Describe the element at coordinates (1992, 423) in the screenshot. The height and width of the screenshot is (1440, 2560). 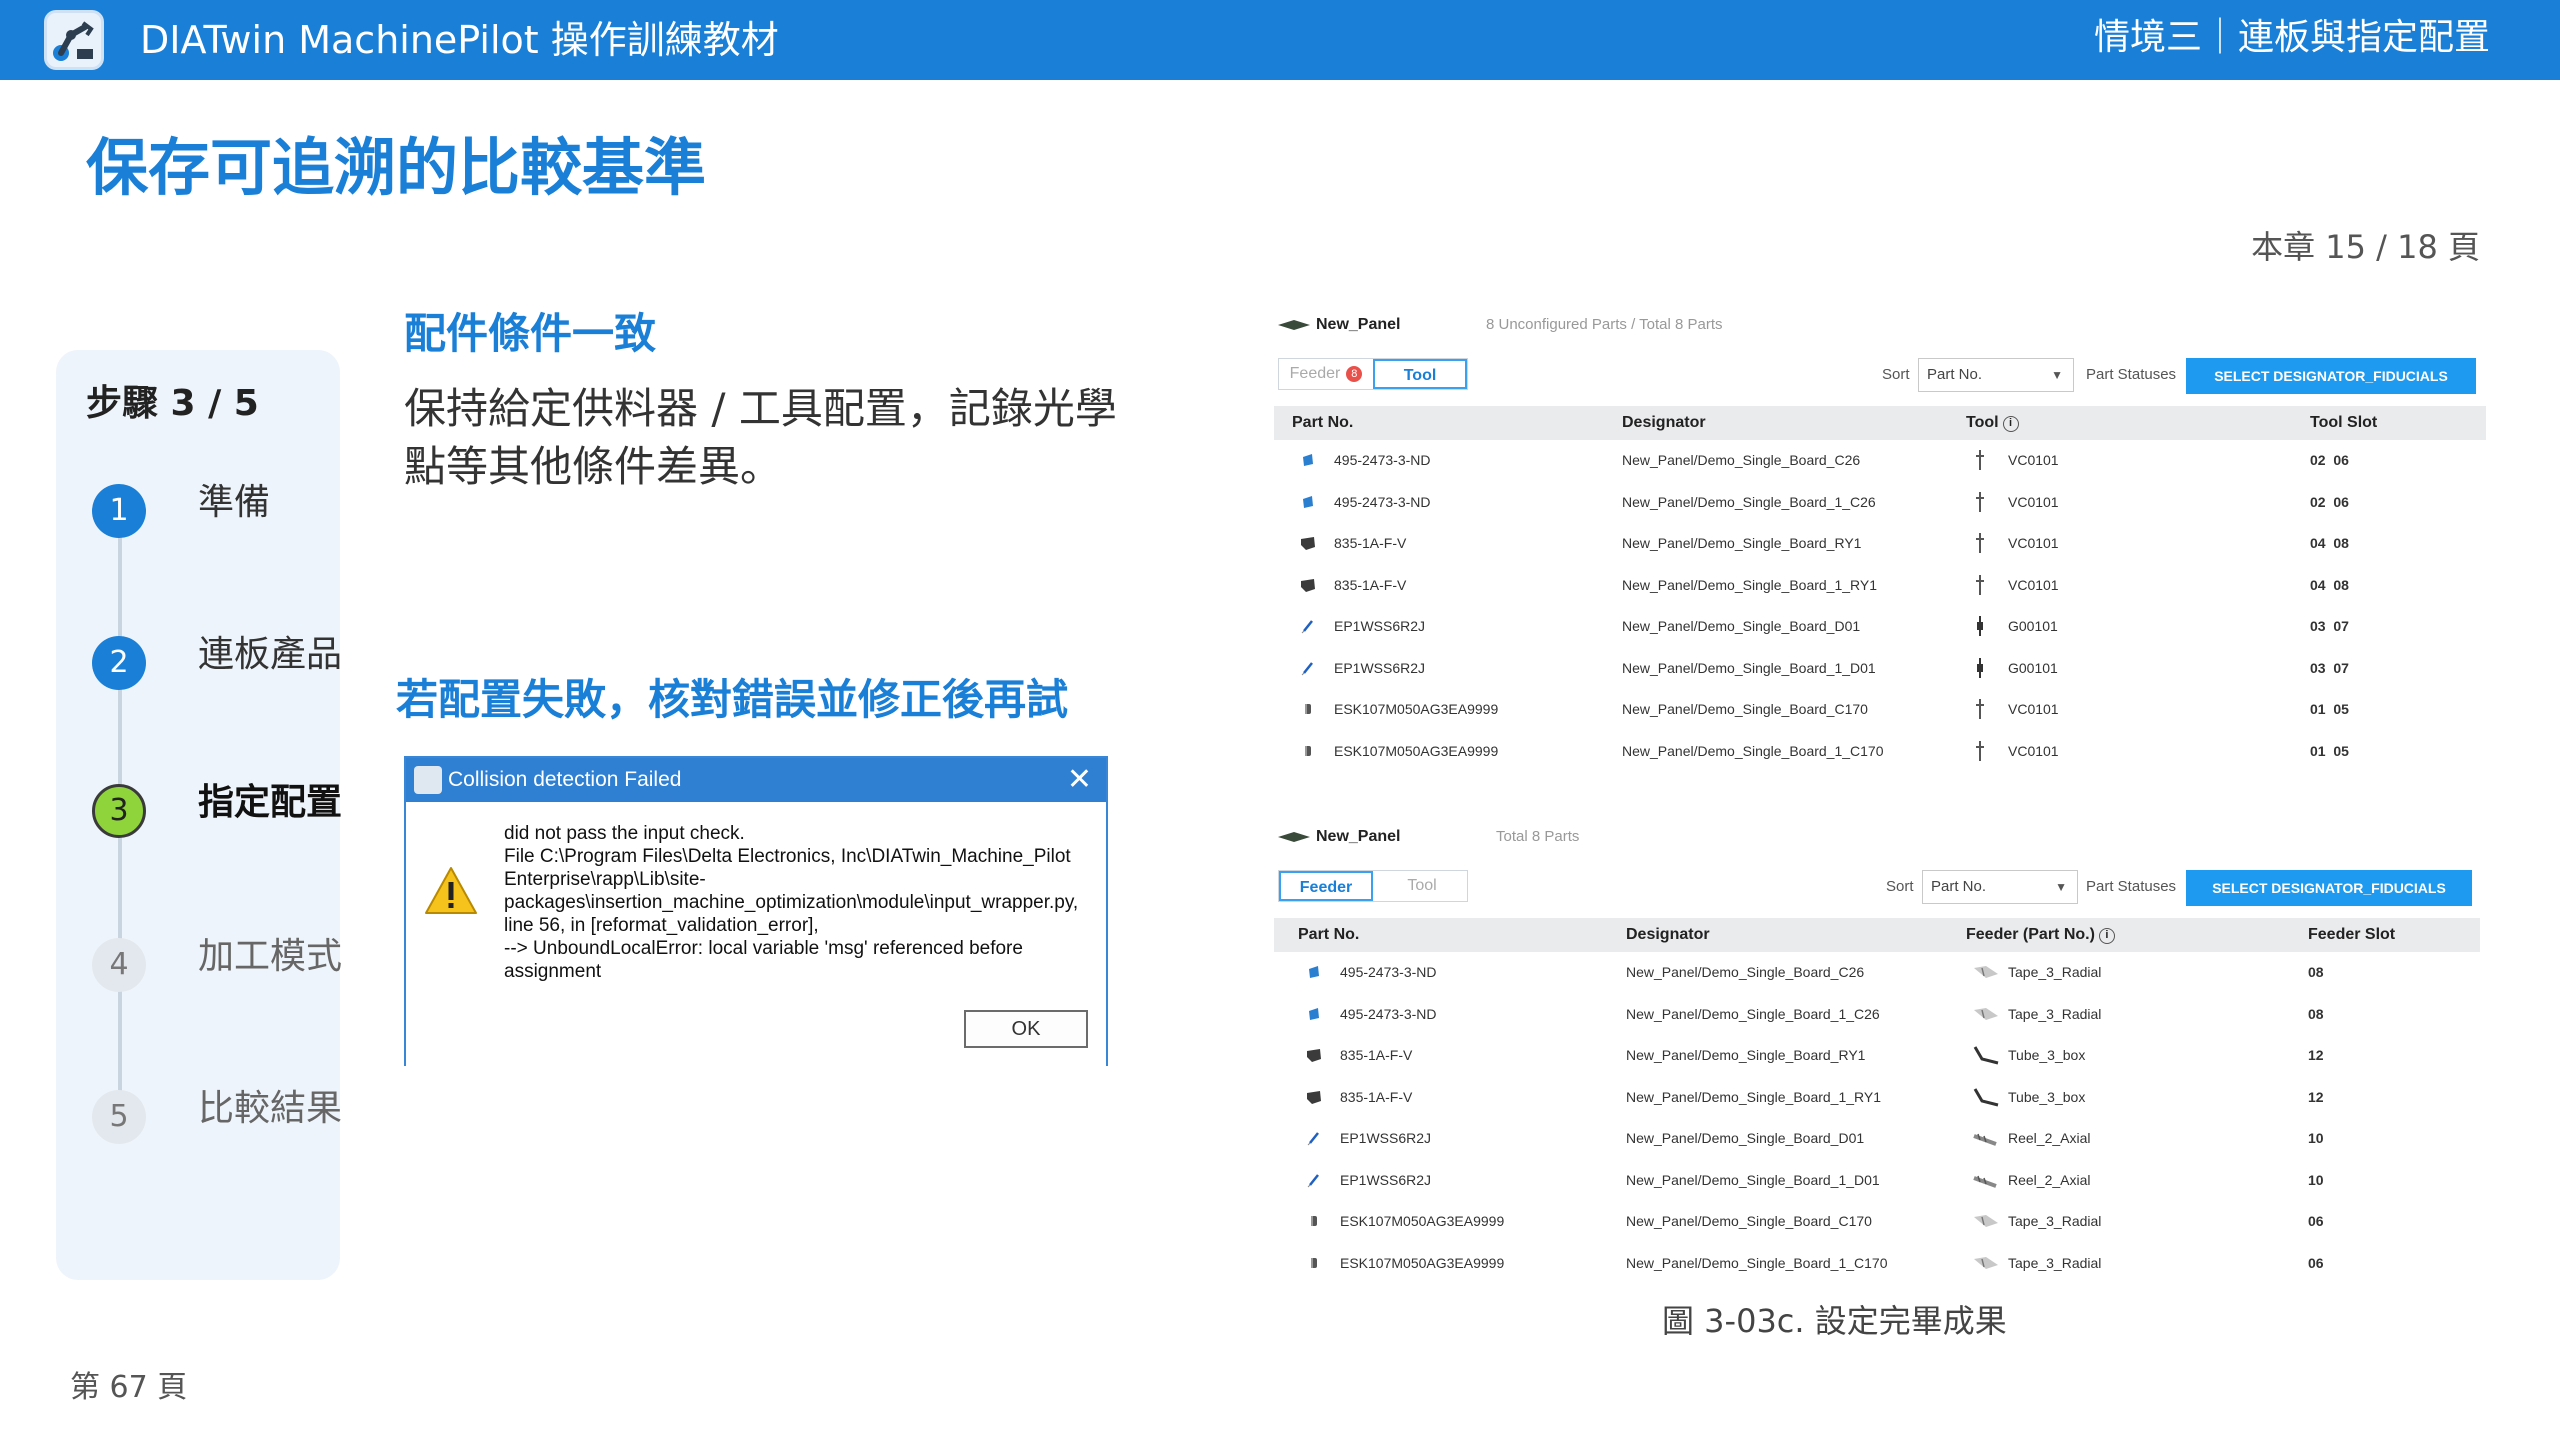
I see `column-header-tool: Tool i` at that location.